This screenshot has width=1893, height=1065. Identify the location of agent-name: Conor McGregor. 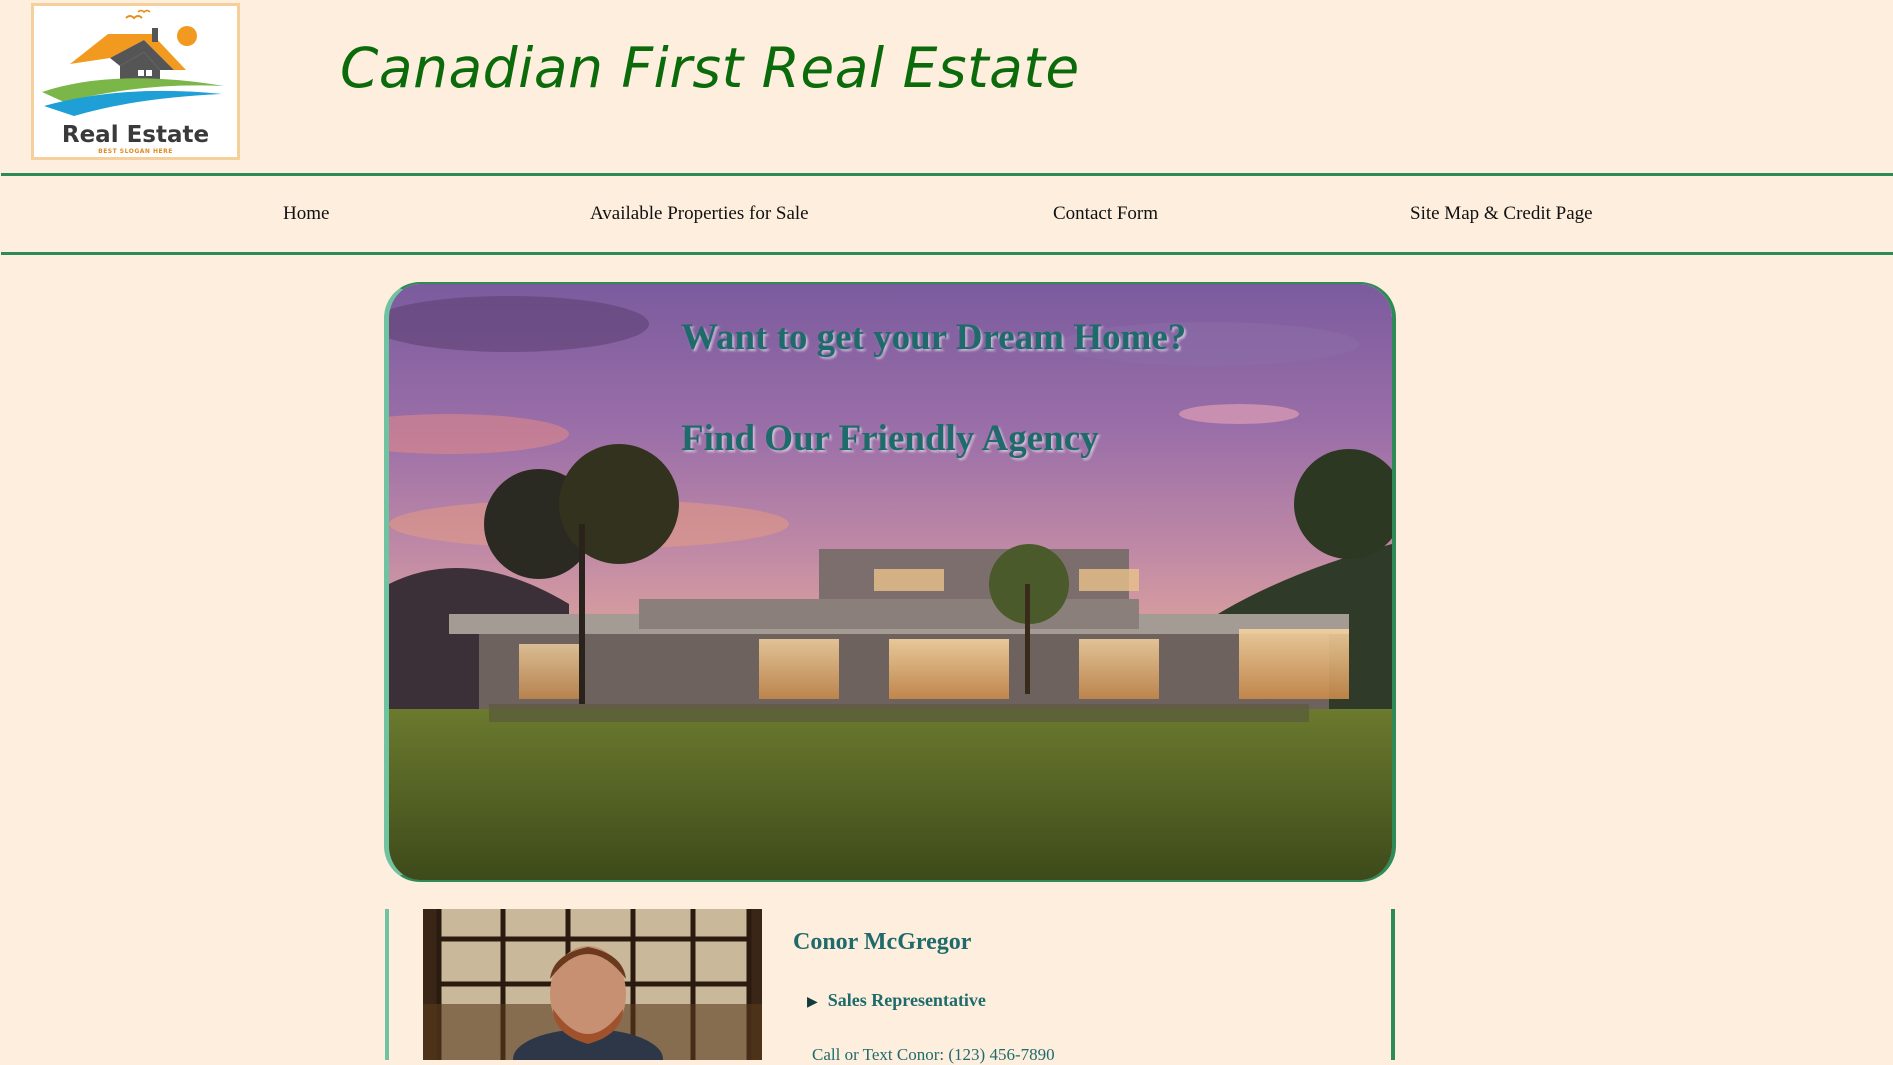
(882, 942).